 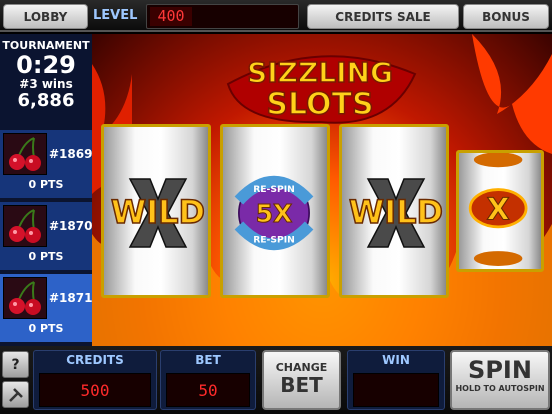 I want to click on sizzling-slots-logo: SIZZLING SLOTS, so click(x=321, y=89).